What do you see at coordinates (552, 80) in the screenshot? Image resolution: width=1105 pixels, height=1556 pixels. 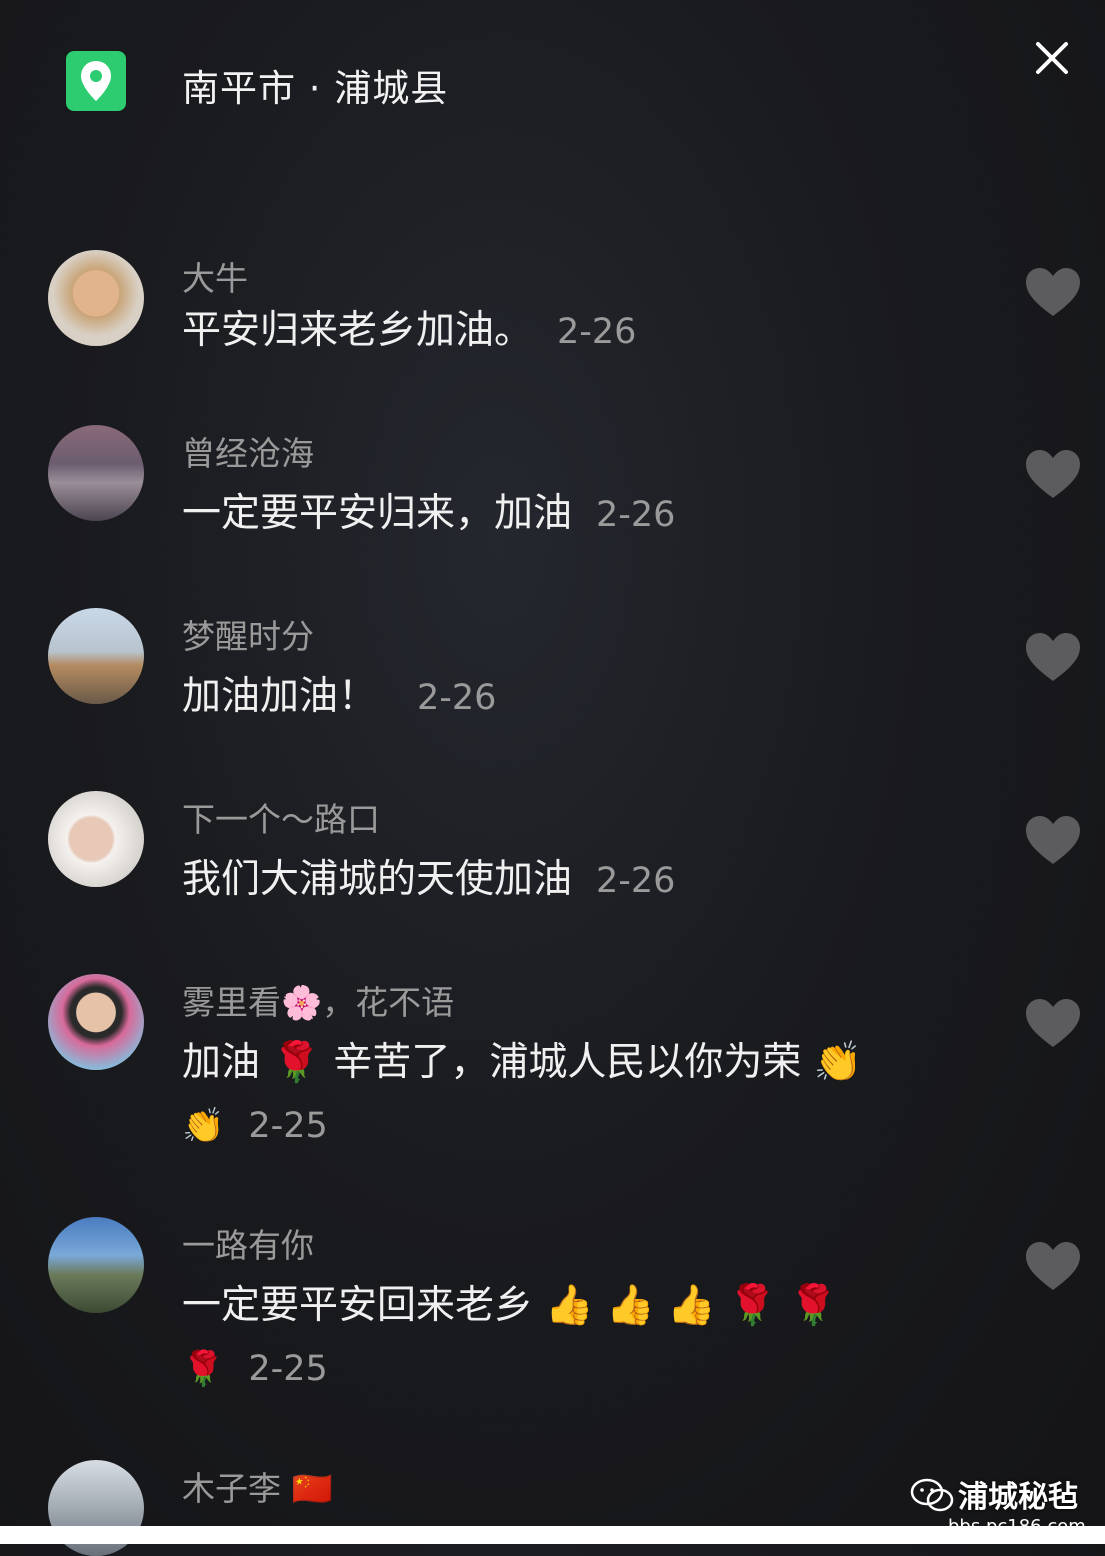 I see `header: 南平市 · 浦城县` at bounding box center [552, 80].